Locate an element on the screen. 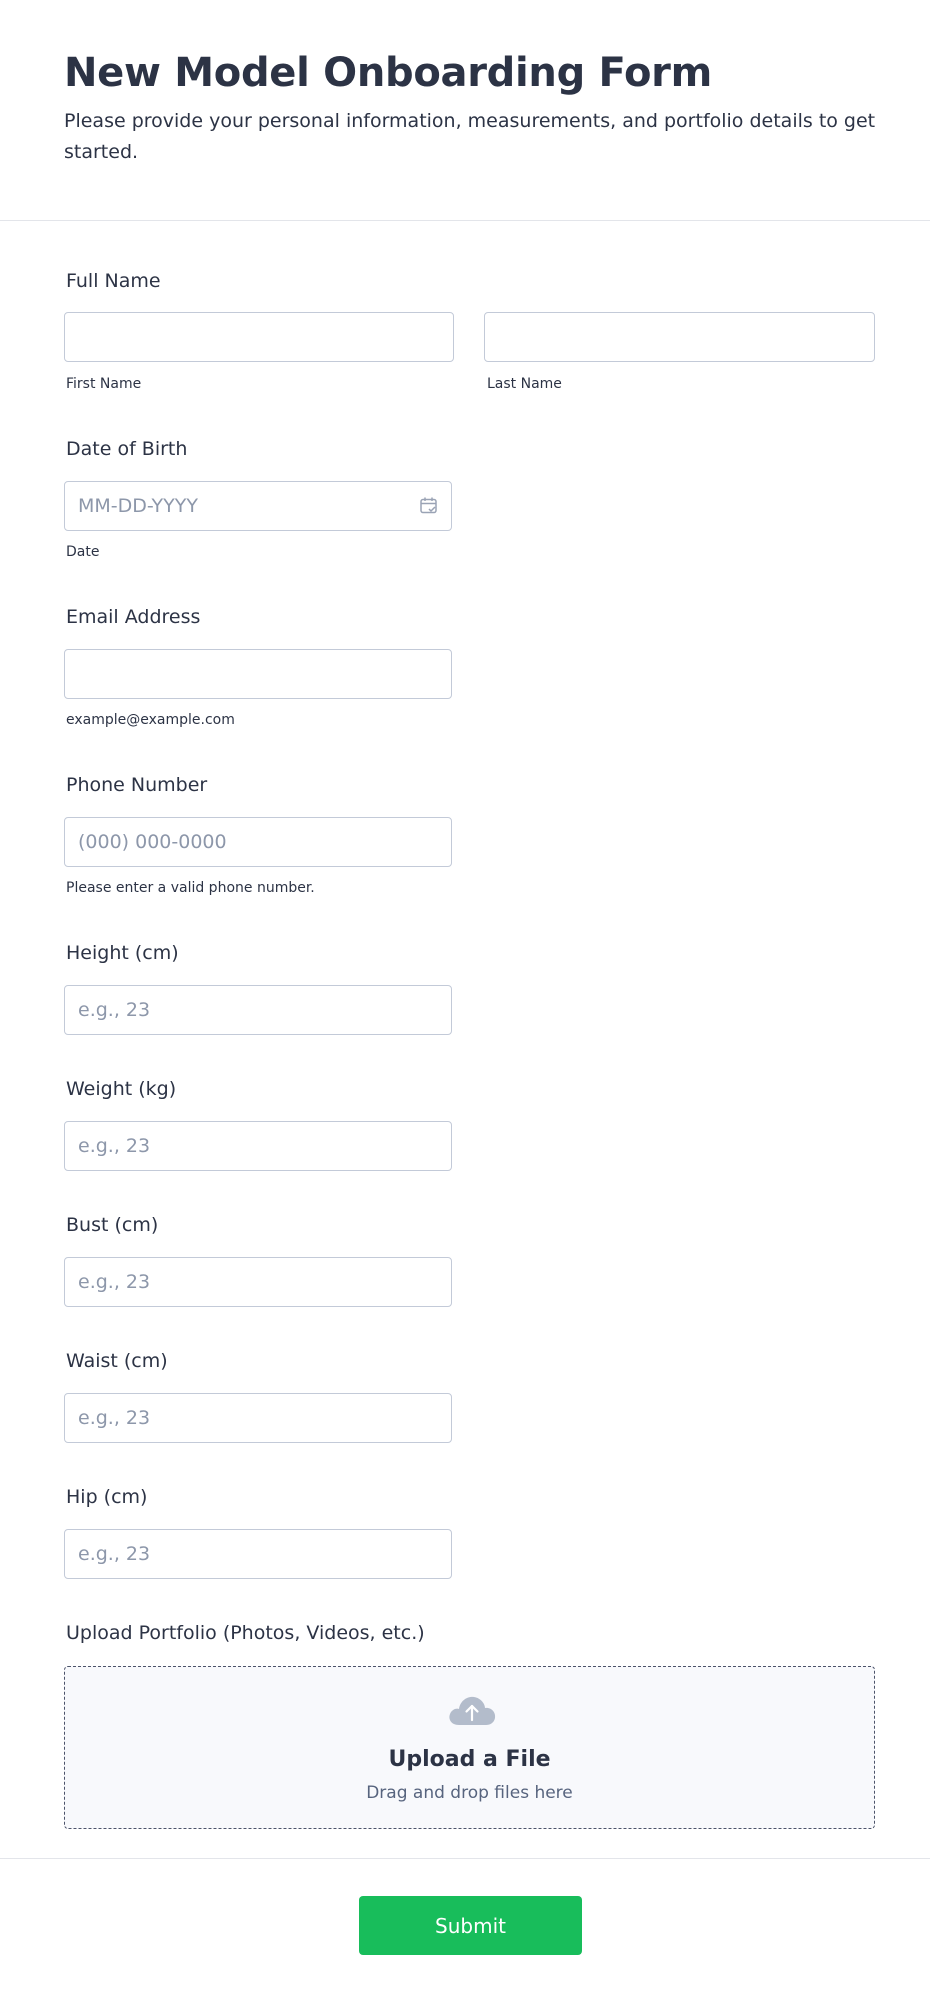 The height and width of the screenshot is (2006, 930). dob-input is located at coordinates (258, 506).